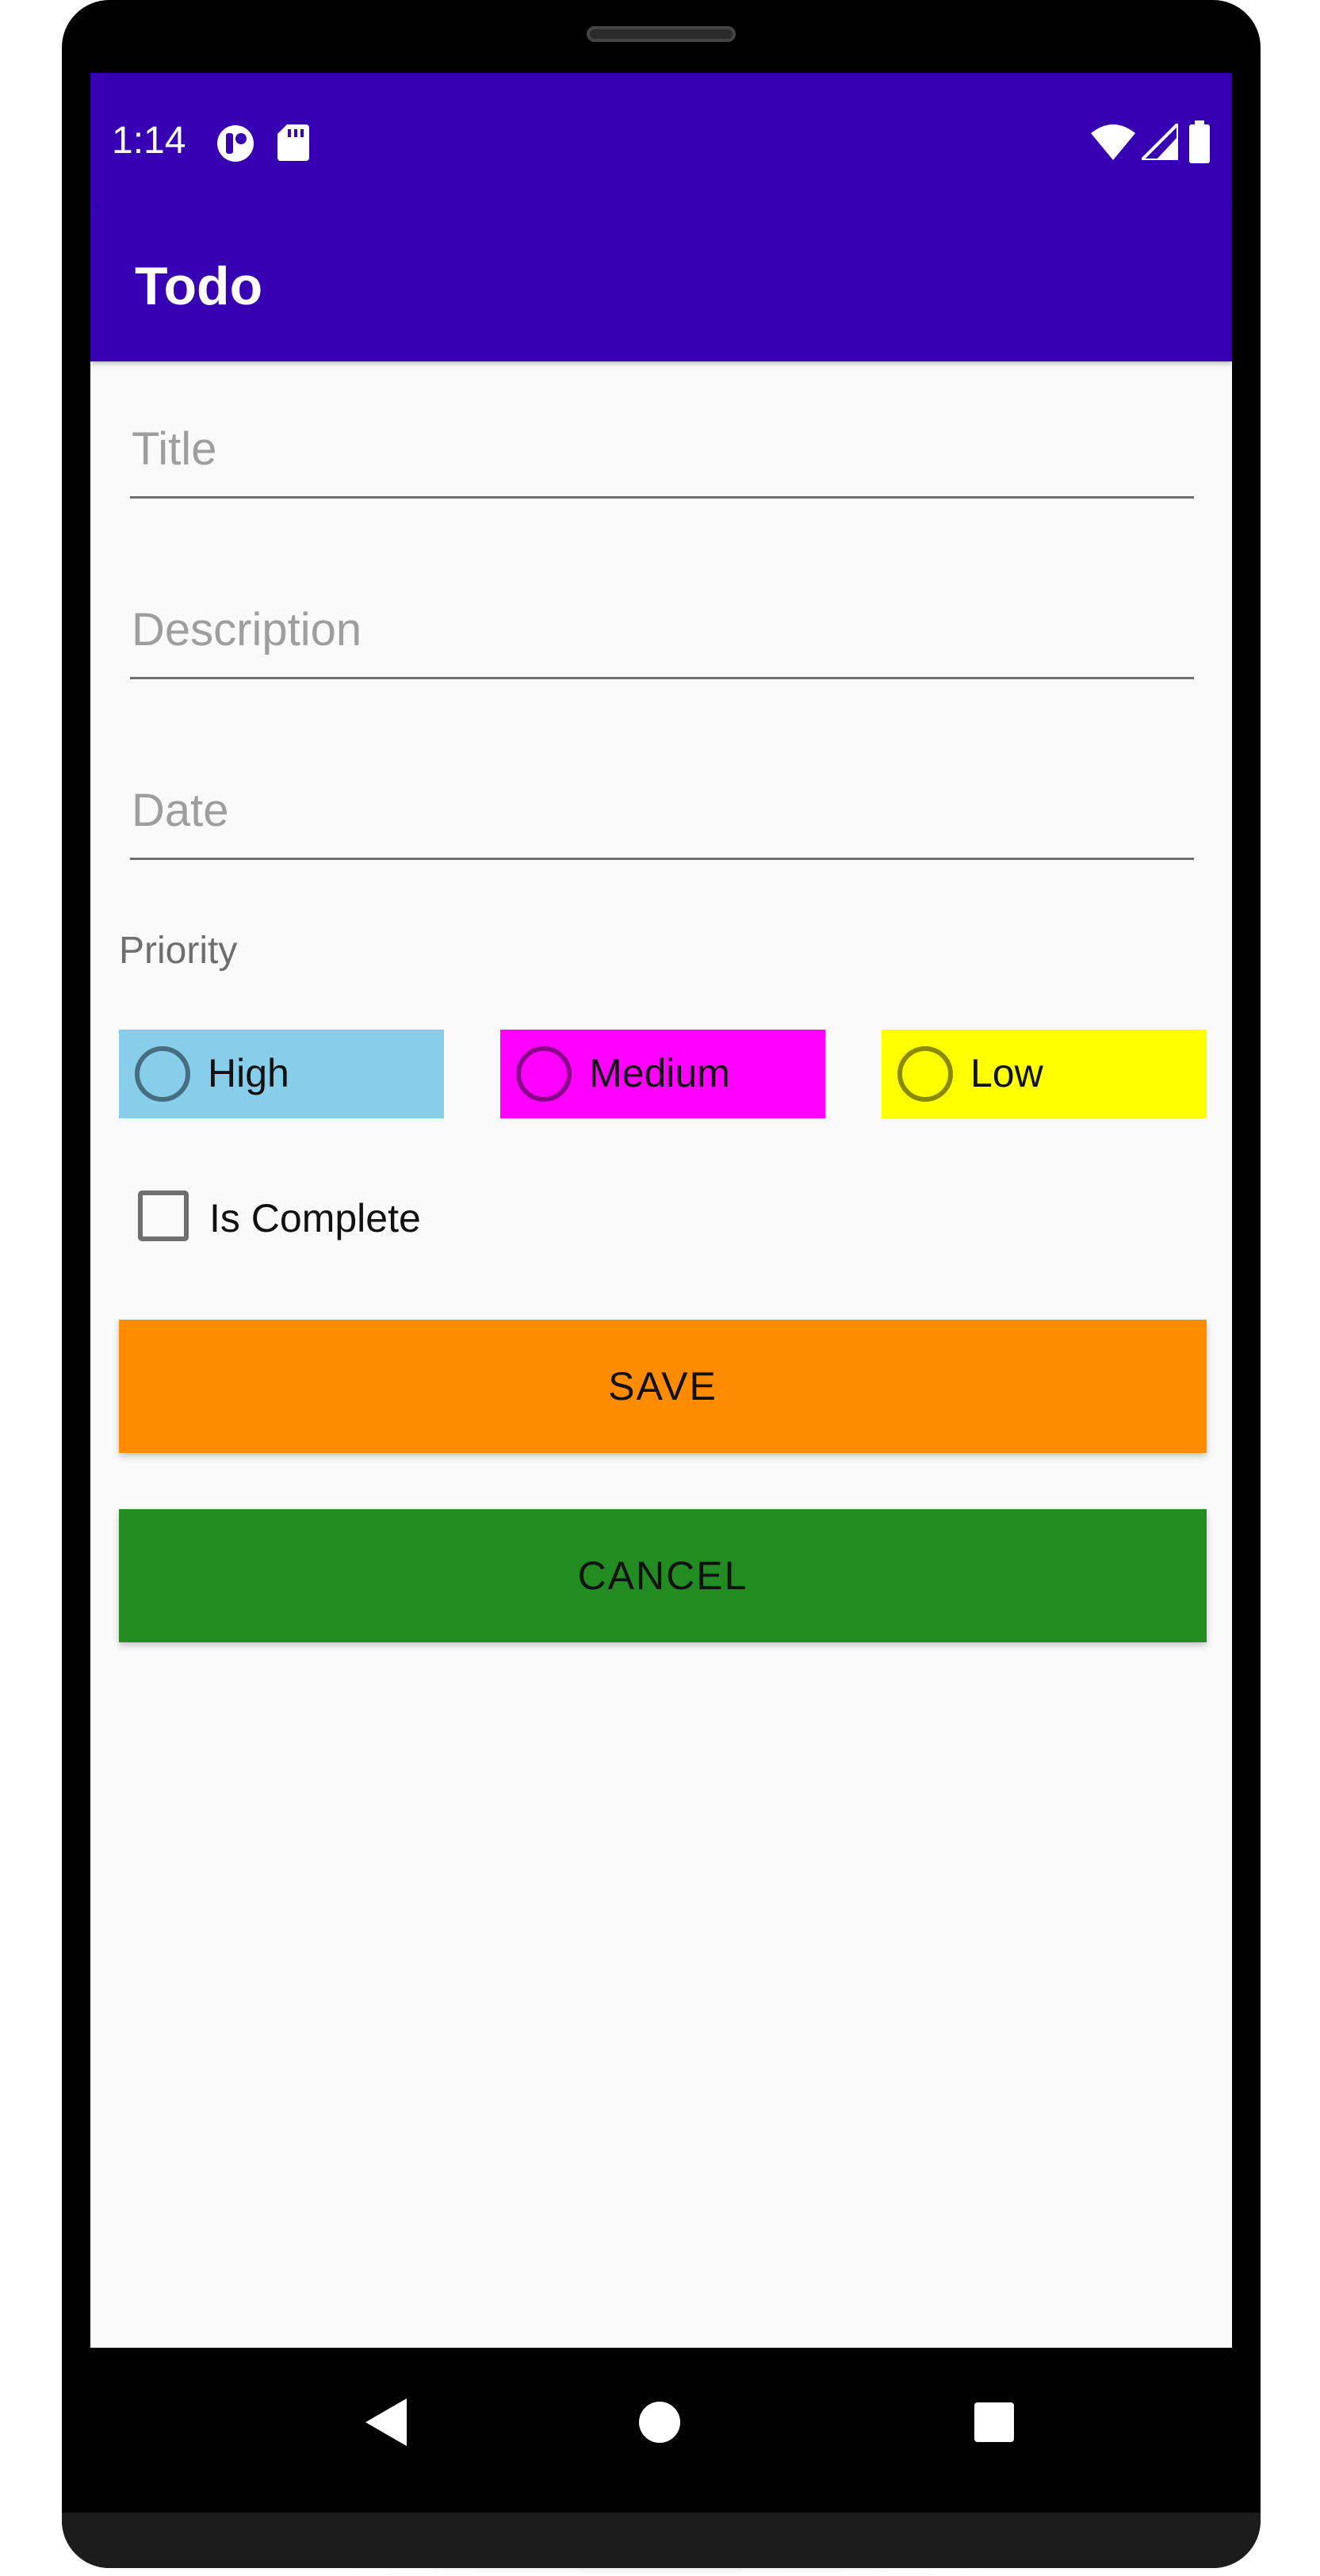 This screenshot has height=2576, width=1320. I want to click on sd-card-icon, so click(293, 142).